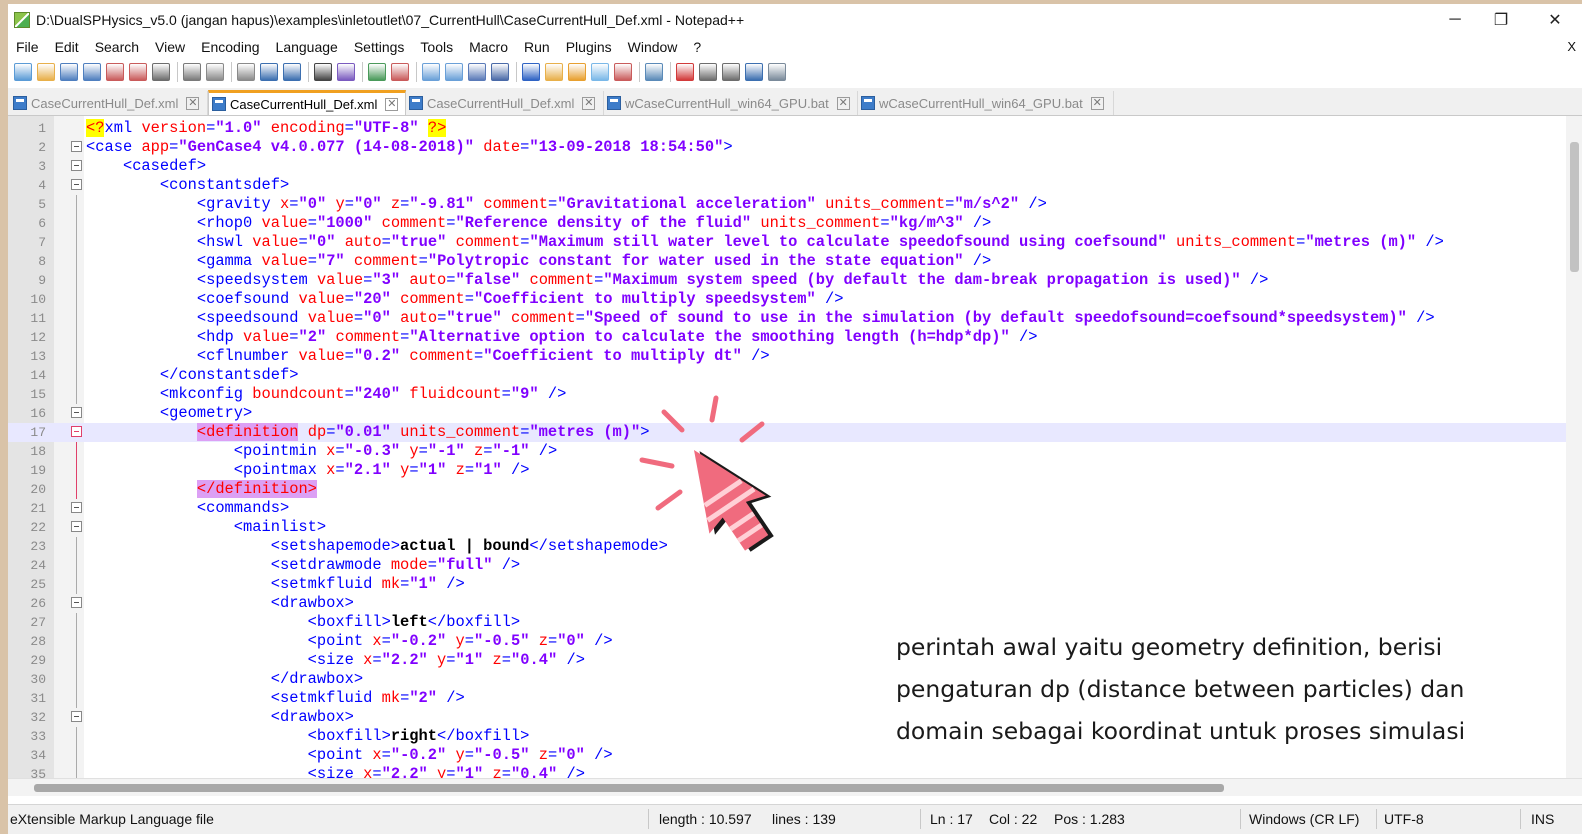 The width and height of the screenshot is (1582, 834). Describe the element at coordinates (1455, 20) in the screenshot. I see `minimize-button: ─` at that location.